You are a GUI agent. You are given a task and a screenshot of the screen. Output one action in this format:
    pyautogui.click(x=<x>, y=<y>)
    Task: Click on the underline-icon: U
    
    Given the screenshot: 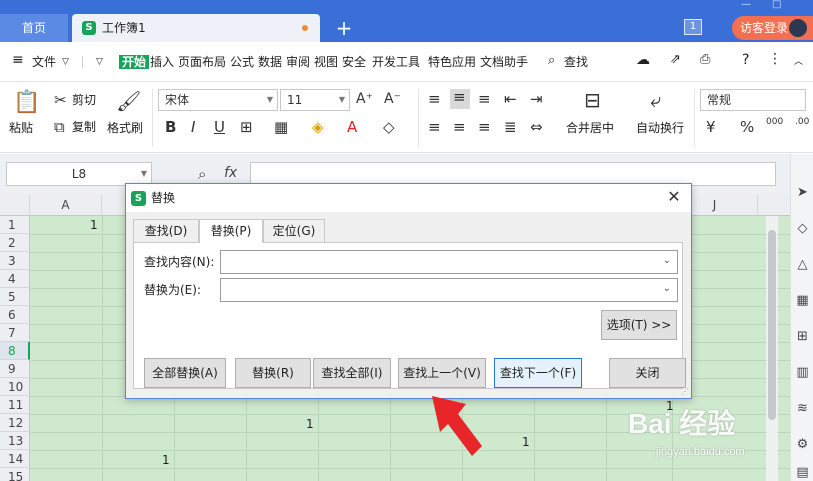 What is the action you would take?
    pyautogui.click(x=219, y=127)
    